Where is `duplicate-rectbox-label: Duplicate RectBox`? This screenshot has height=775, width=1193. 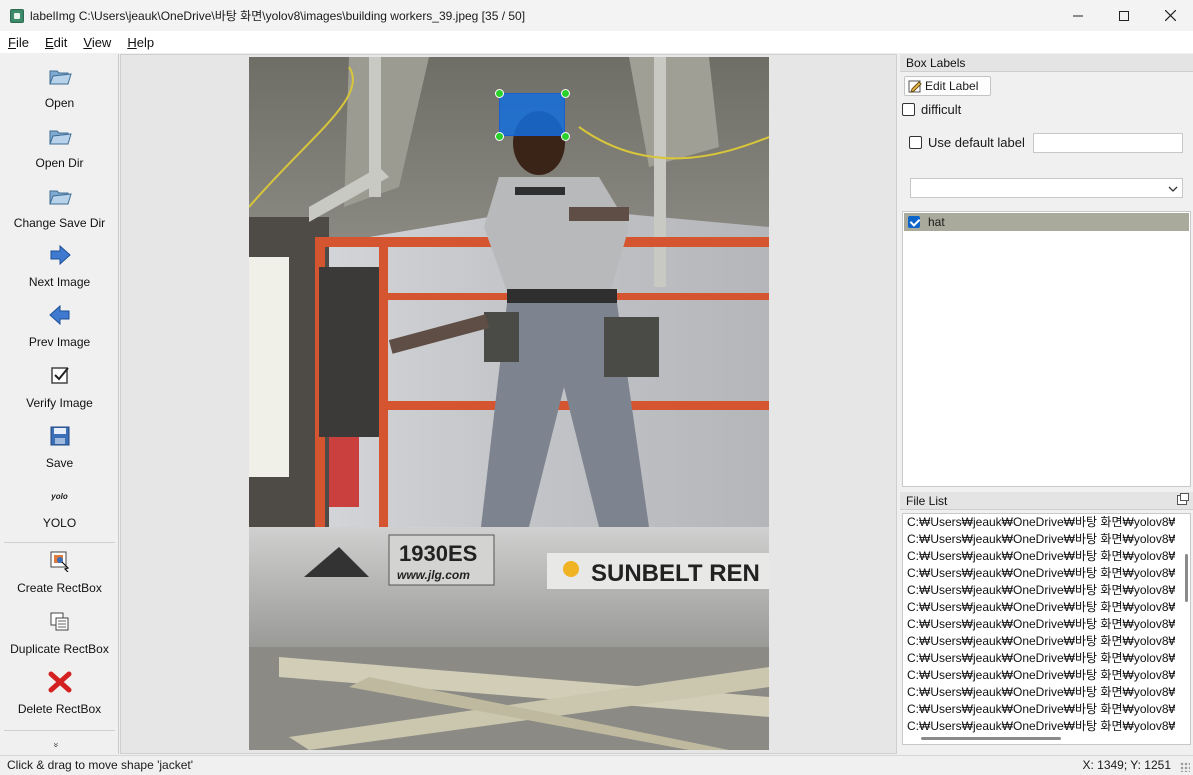 duplicate-rectbox-label: Duplicate RectBox is located at coordinates (59, 649).